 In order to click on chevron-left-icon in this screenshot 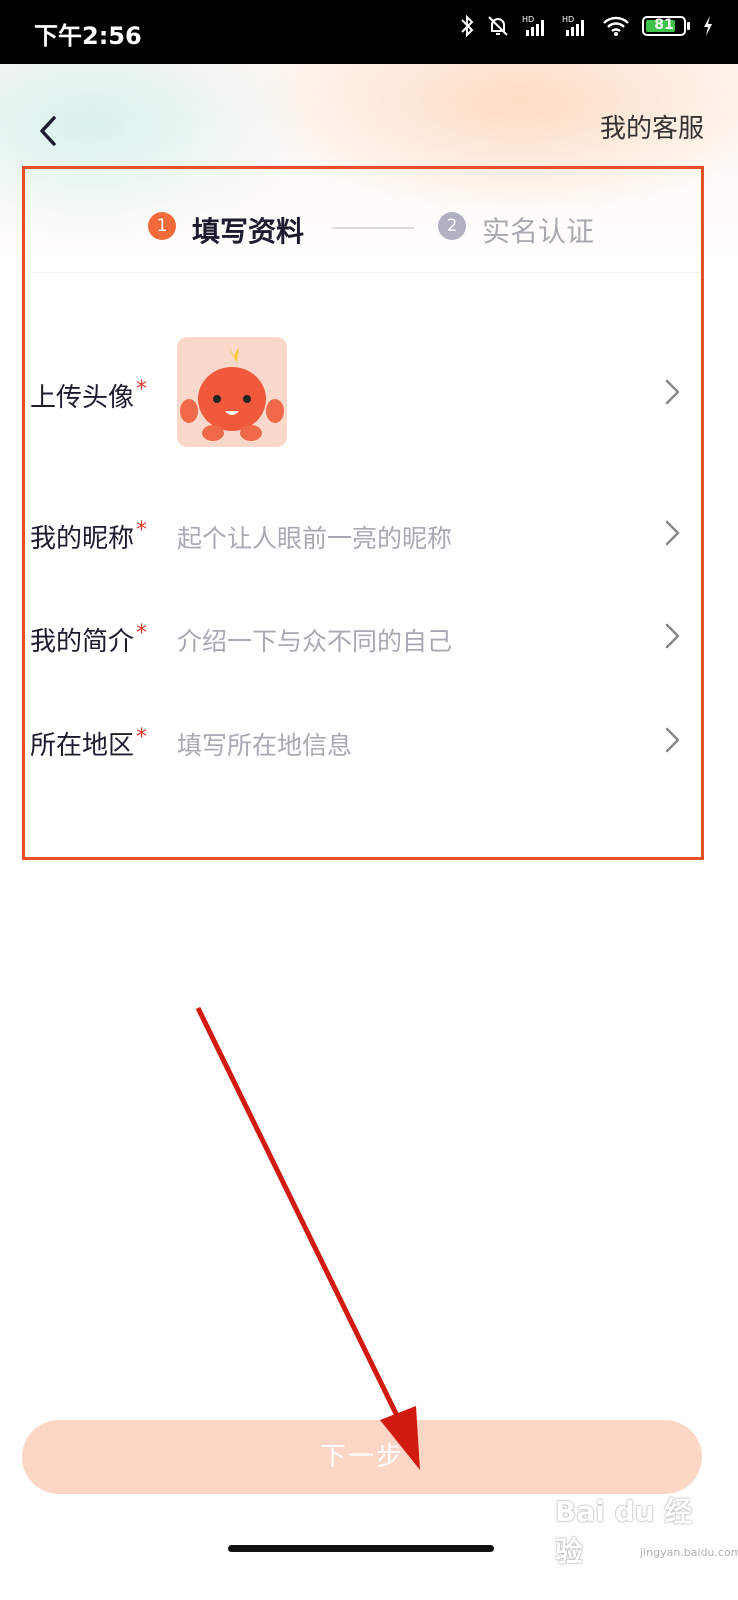, I will do `click(48, 131)`.